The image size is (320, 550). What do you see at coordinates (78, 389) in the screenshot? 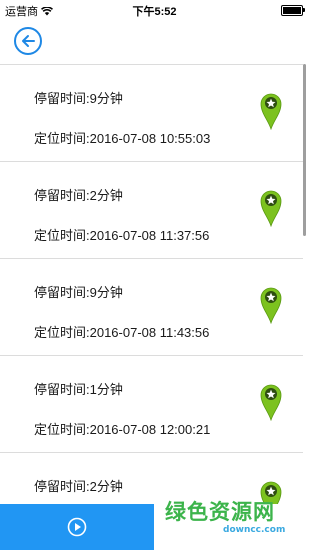
I see `stay-duration: 停留时间:1分钟` at bounding box center [78, 389].